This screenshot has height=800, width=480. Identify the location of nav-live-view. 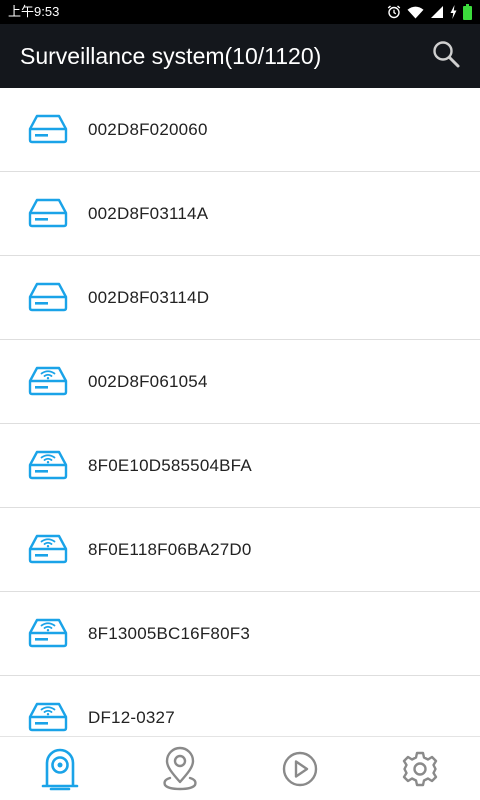
(60, 768).